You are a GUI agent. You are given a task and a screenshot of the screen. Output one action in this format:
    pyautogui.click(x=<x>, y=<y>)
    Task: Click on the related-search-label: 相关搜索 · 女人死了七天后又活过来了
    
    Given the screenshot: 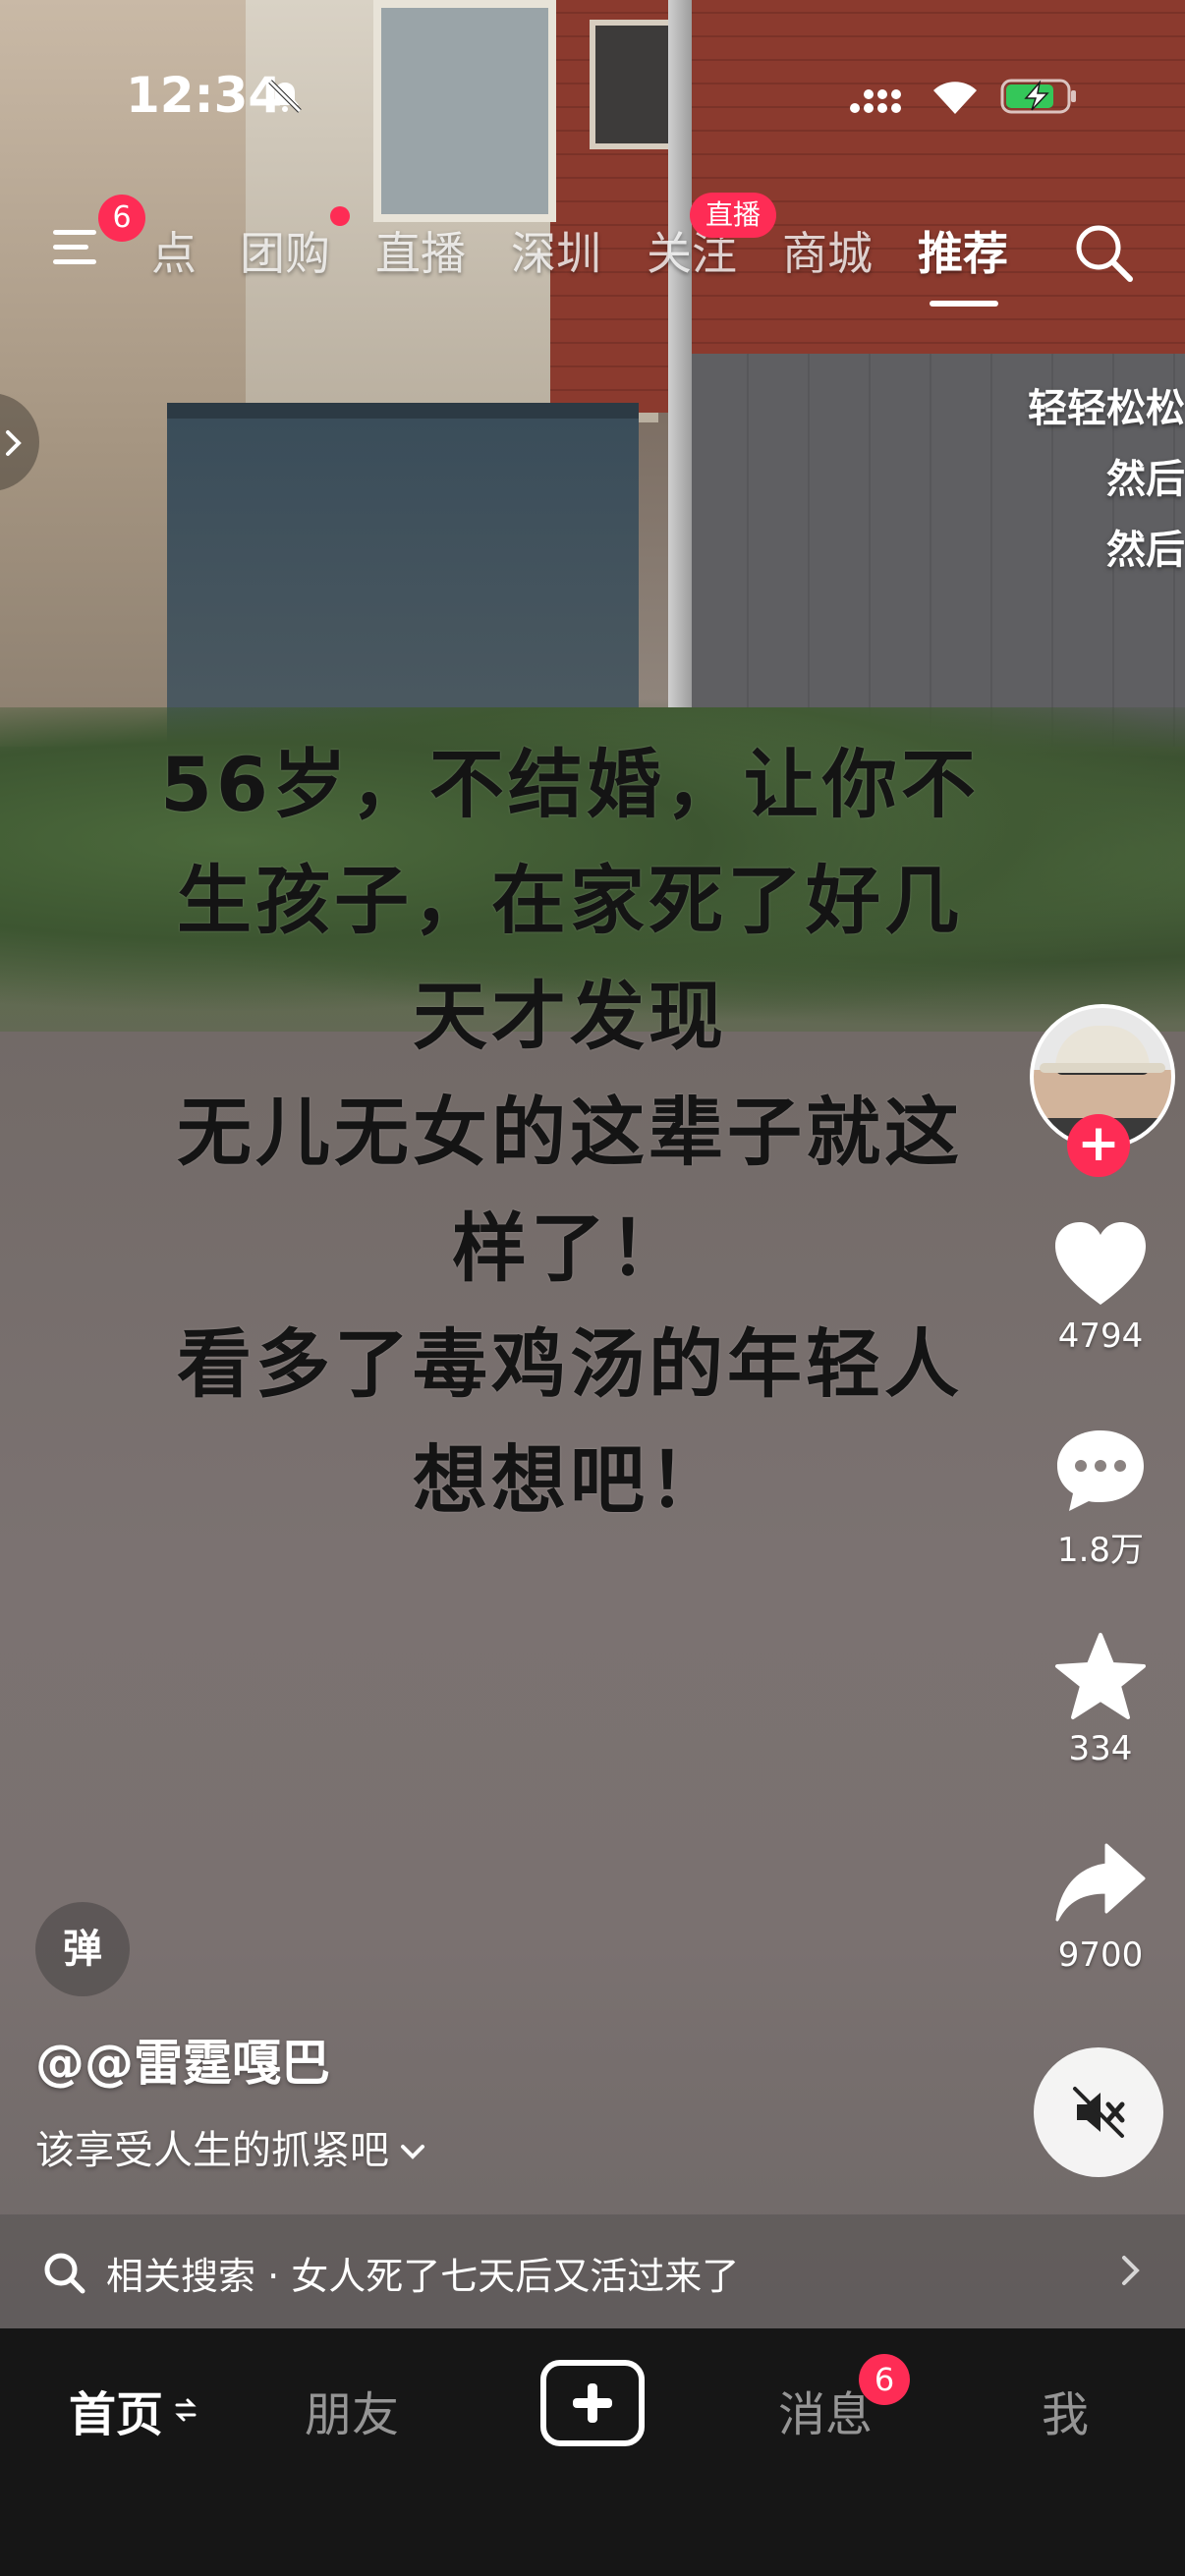 What is the action you would take?
    pyautogui.click(x=423, y=2273)
    